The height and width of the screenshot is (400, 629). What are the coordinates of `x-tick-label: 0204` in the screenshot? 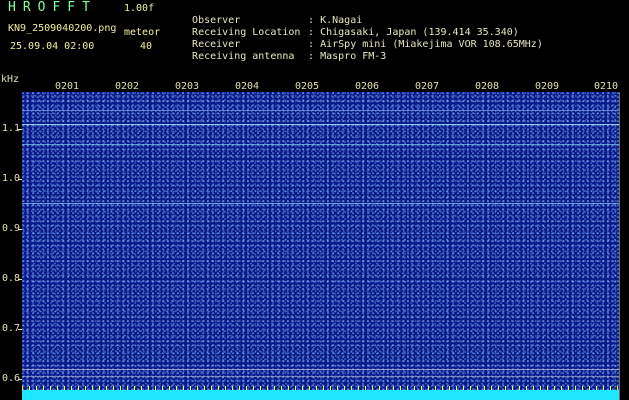 It's located at (247, 86).